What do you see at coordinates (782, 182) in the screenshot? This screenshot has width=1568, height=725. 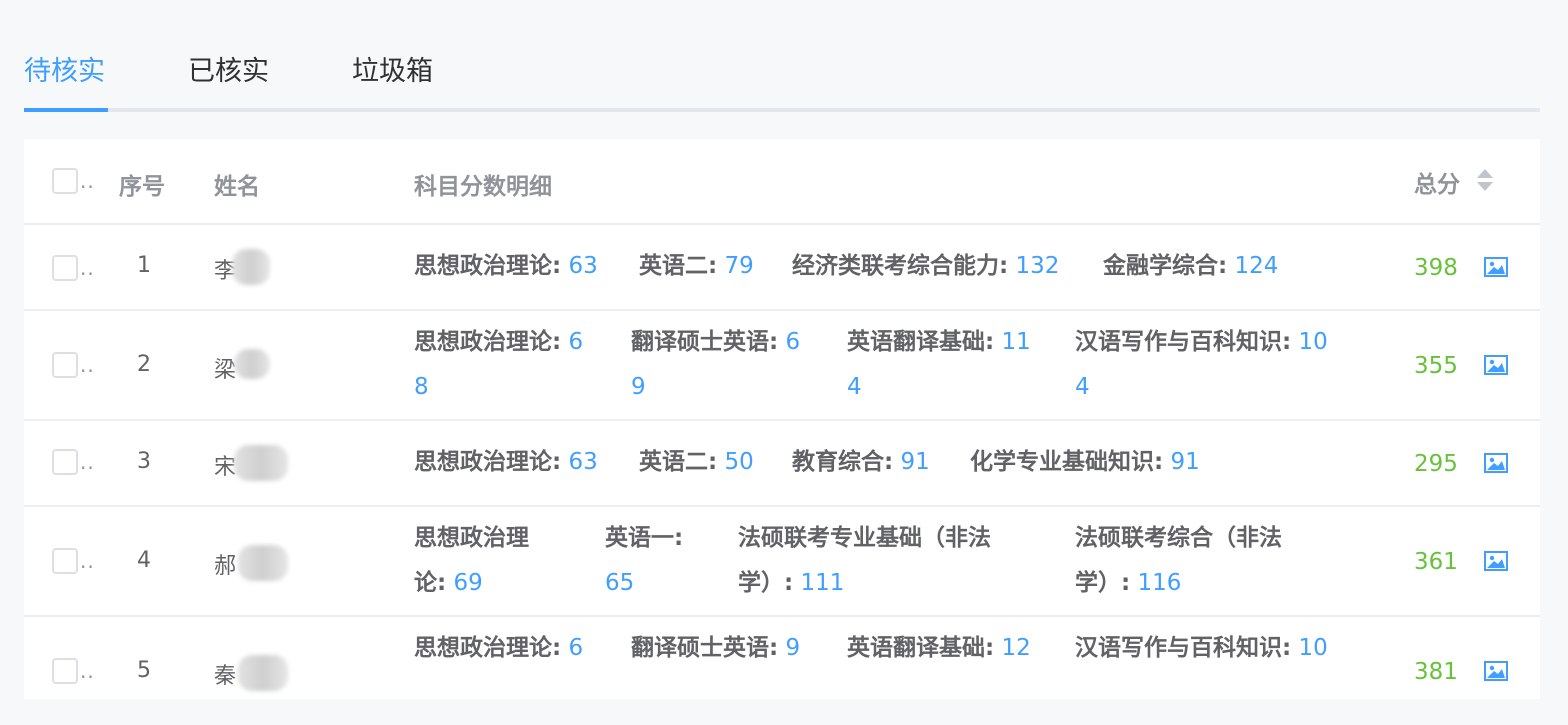 I see `table-header: .. 序号 姓名 科目分数明细 总分` at bounding box center [782, 182].